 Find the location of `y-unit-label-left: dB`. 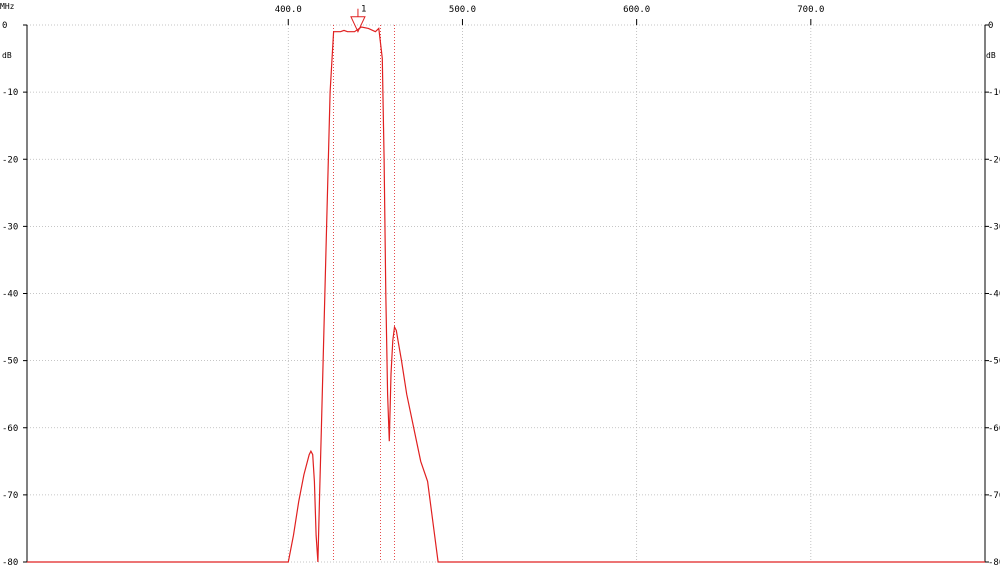

y-unit-label-left: dB is located at coordinates (7, 55).